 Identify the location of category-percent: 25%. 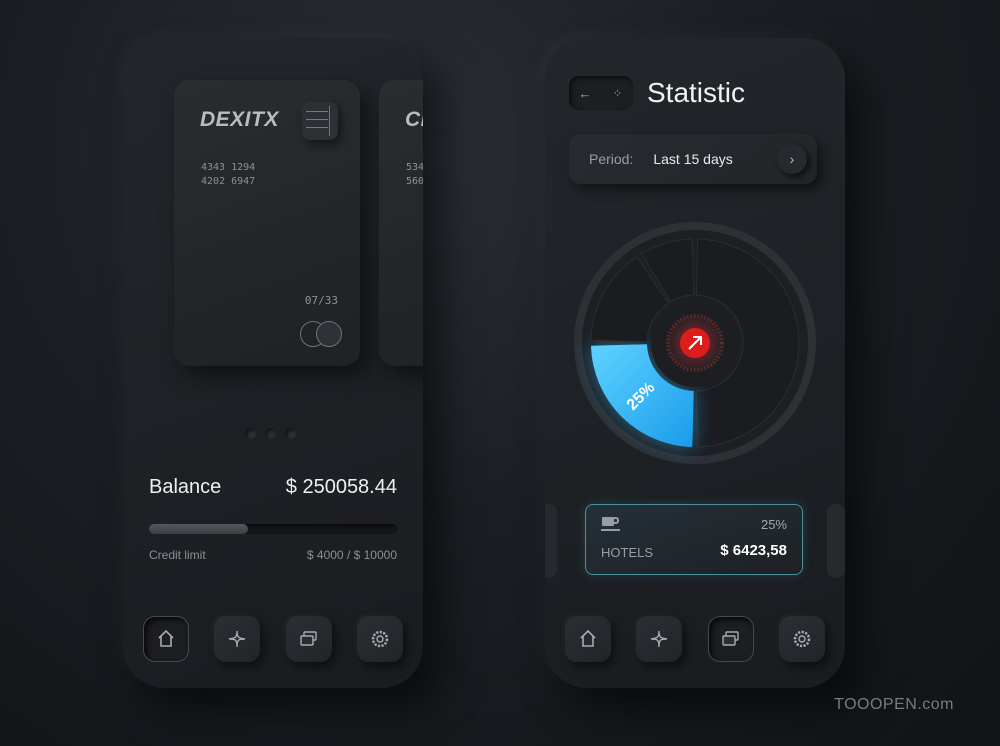
(773, 524).